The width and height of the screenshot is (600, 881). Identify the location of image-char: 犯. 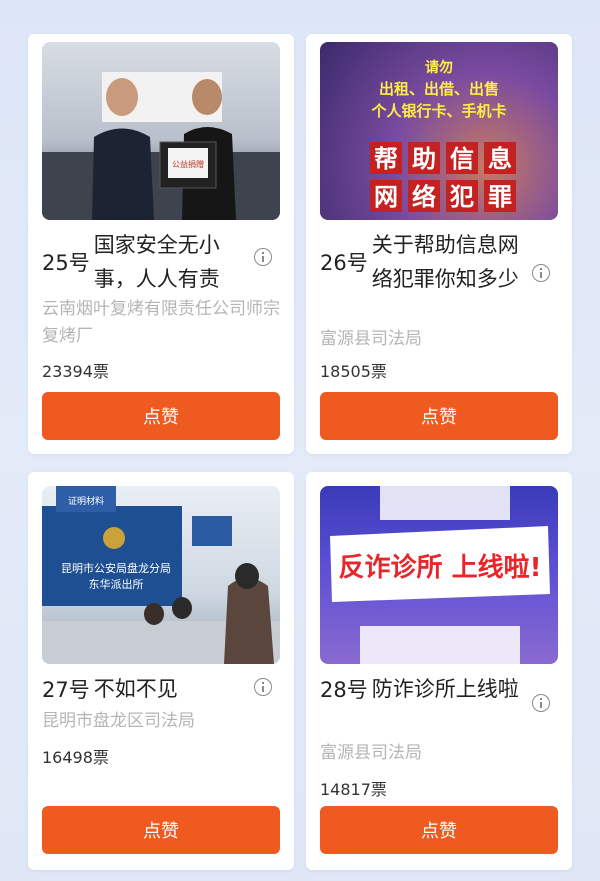
(461, 197).